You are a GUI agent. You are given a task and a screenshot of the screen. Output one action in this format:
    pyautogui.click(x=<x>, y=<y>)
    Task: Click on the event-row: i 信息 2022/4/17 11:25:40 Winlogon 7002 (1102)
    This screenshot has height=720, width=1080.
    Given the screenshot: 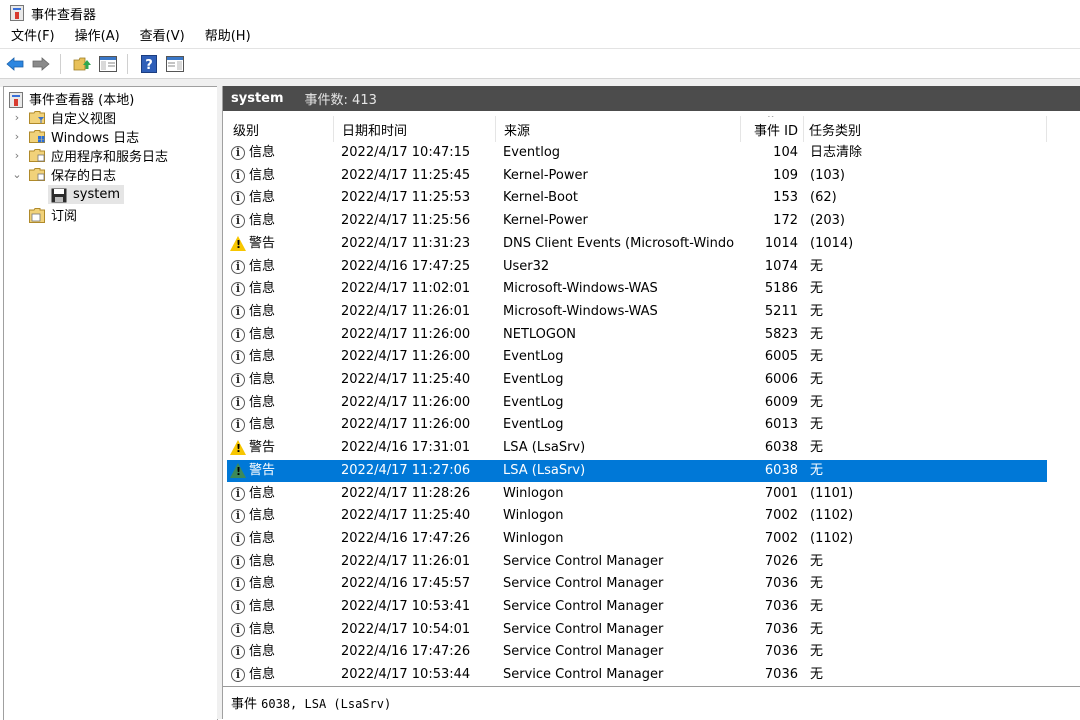 What is the action you would take?
    pyautogui.click(x=637, y=516)
    